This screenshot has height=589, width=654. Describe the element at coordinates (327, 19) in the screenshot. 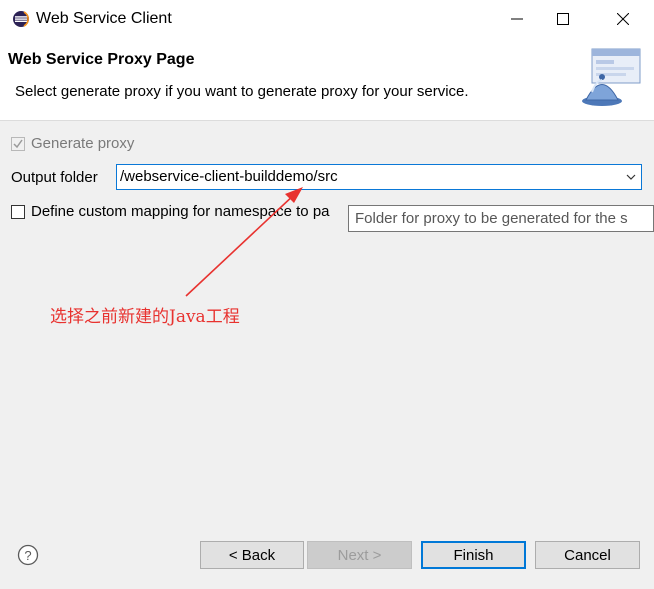

I see `title-bar: Web Service Client` at that location.